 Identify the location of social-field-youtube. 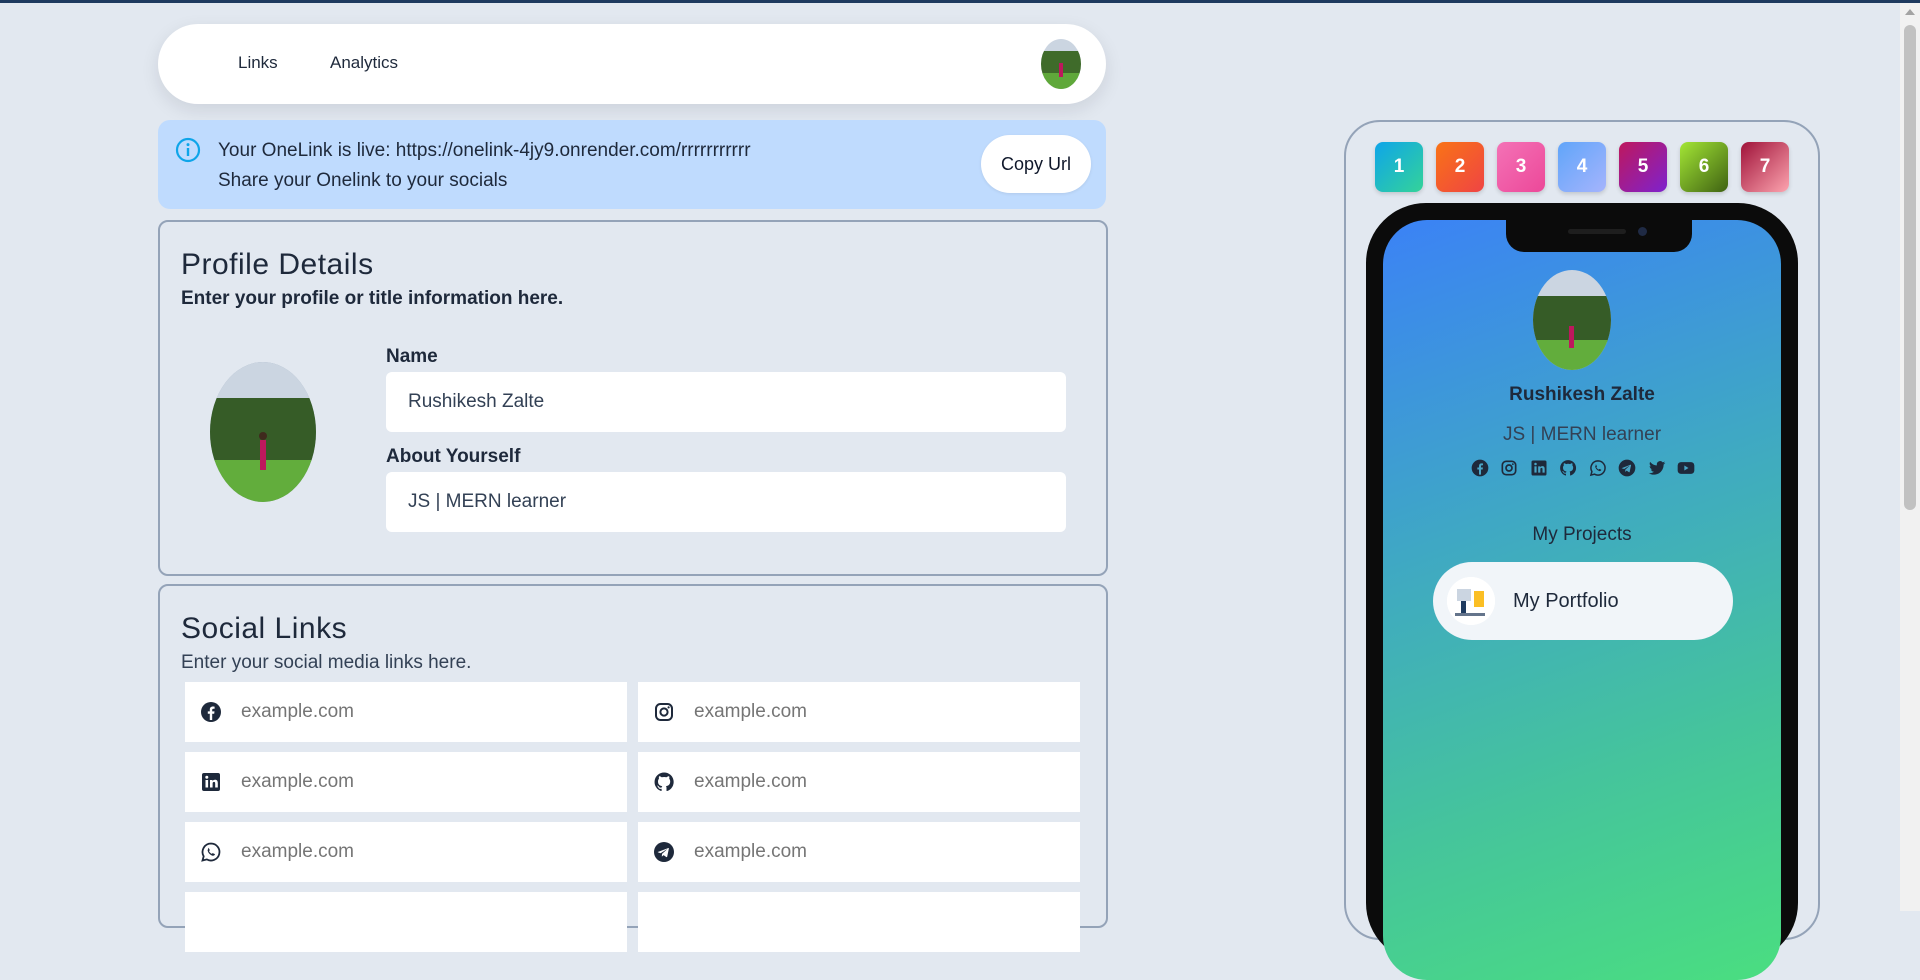
(859, 922).